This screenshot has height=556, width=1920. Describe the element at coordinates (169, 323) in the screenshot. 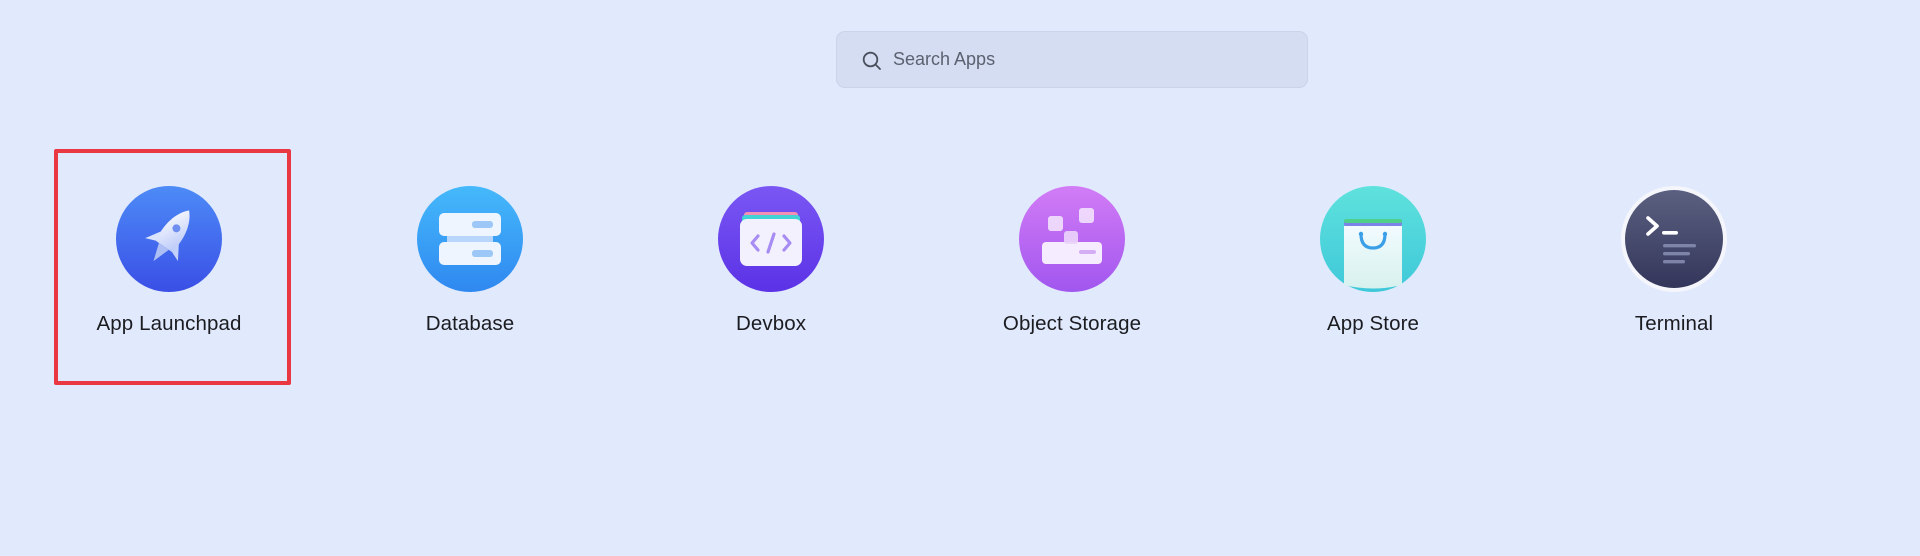

I see `app-label: App Launchpad` at that location.